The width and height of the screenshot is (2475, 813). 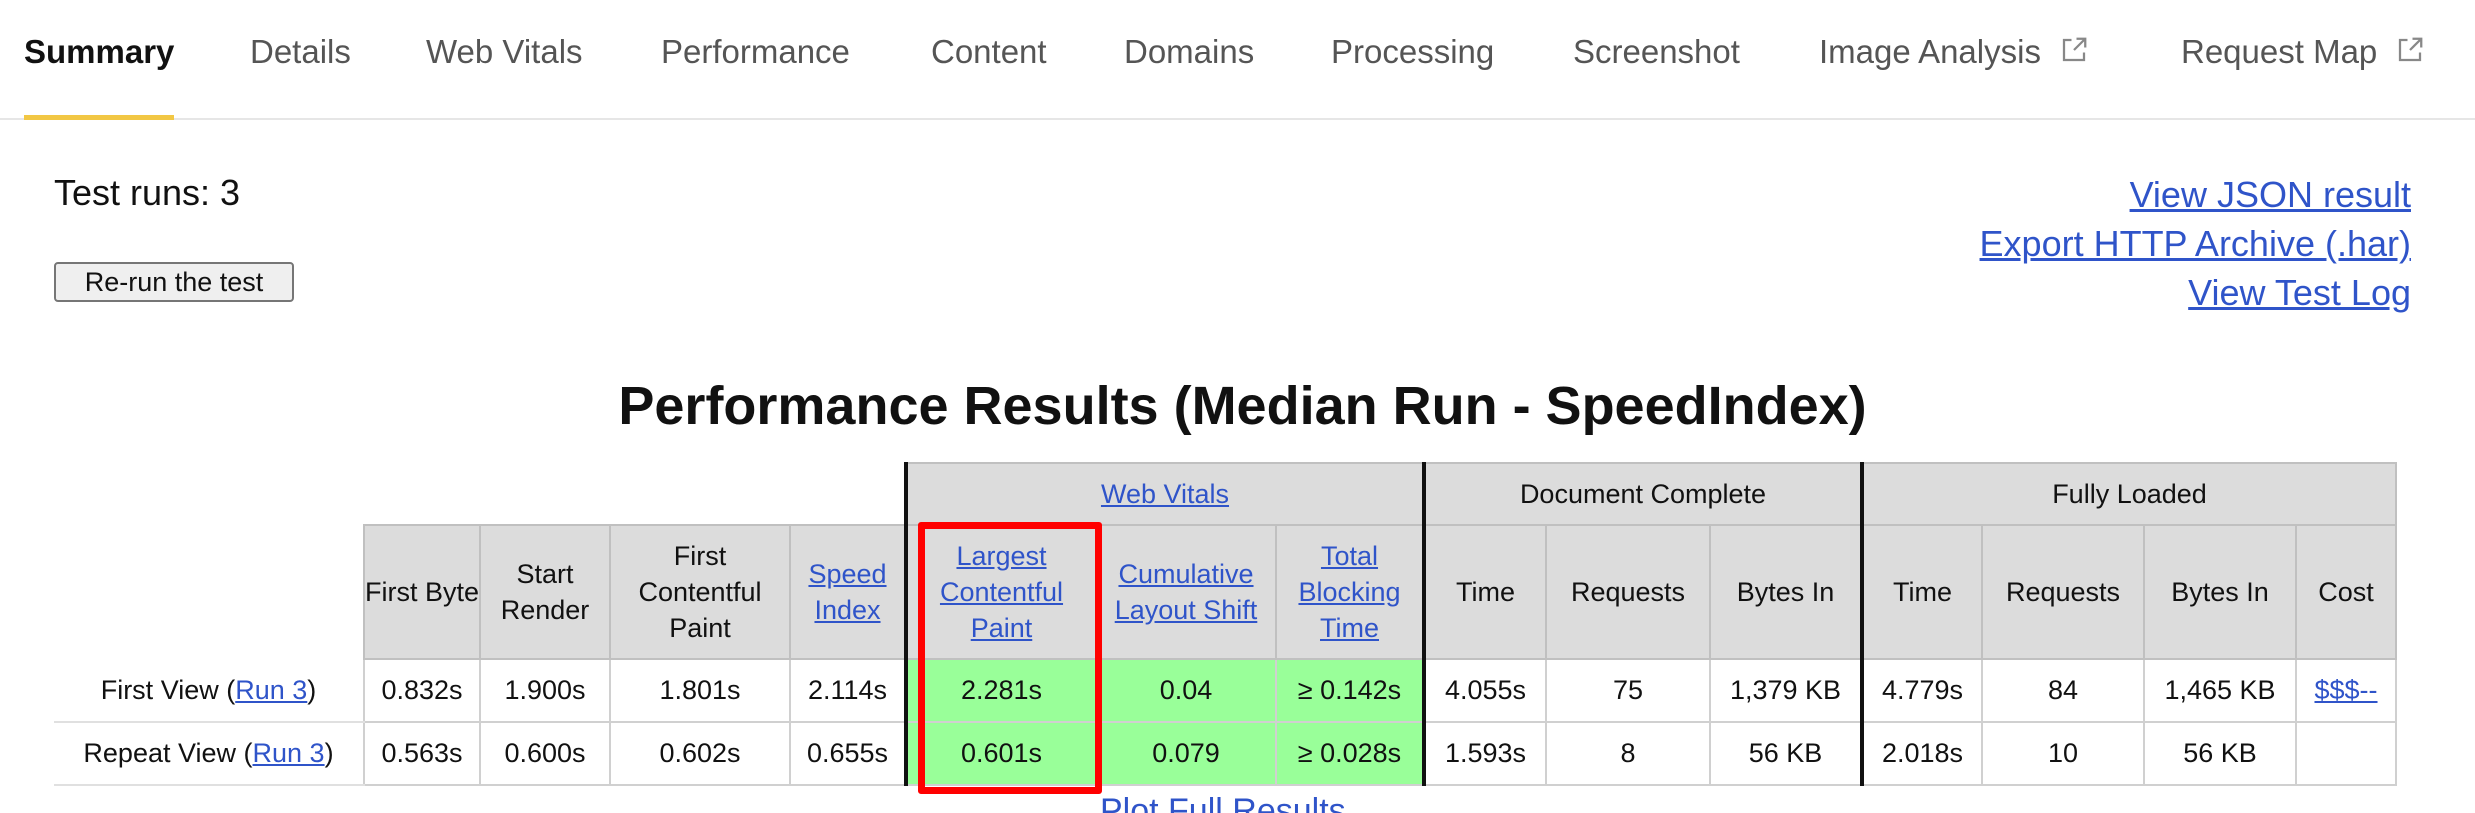 I want to click on cell-dc-time: 4.055s, so click(x=1485, y=690).